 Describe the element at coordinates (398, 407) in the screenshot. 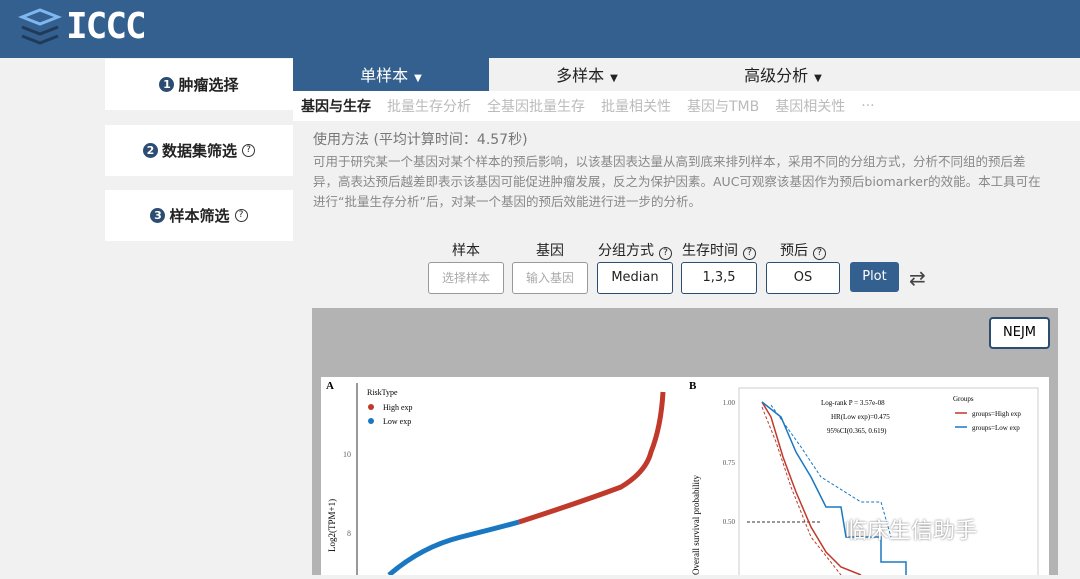

I see `legend-high: High exp` at that location.